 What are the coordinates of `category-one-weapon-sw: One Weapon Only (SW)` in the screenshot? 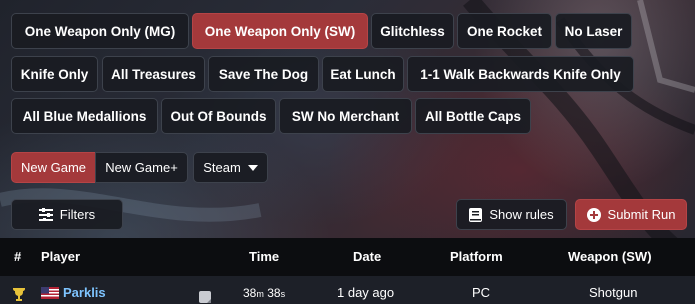 It's located at (280, 31).